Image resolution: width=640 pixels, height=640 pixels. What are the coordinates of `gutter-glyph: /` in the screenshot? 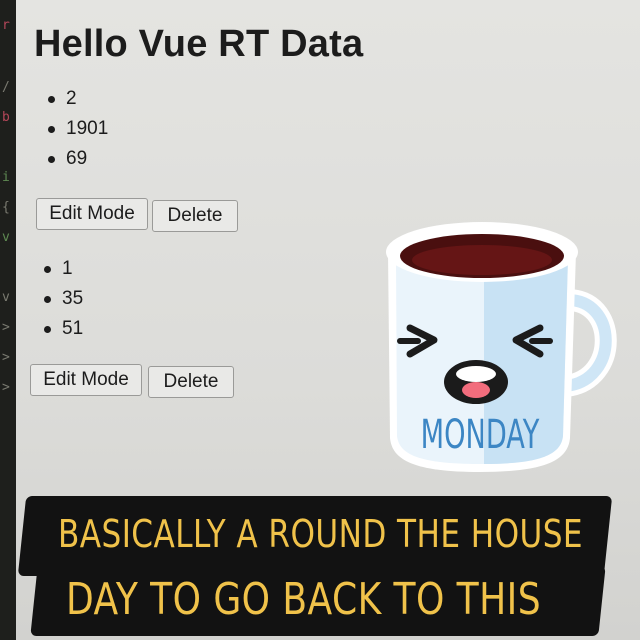 It's located at (6, 87).